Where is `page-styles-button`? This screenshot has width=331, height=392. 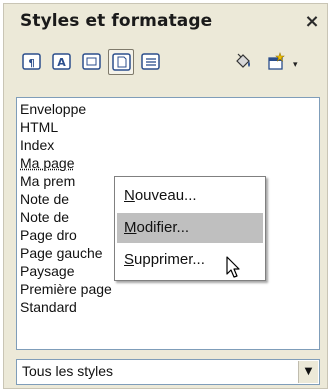
page-styles-button is located at coordinates (121, 62).